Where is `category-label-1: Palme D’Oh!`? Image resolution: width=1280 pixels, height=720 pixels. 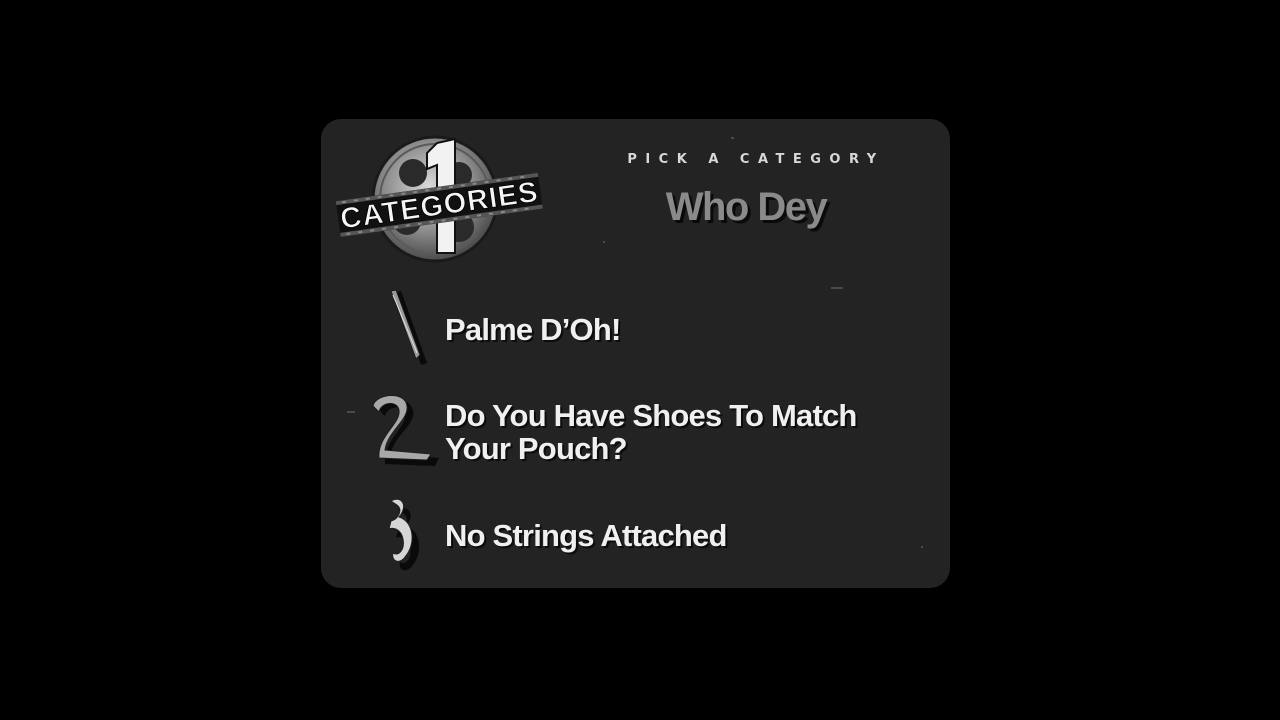 category-label-1: Palme D’Oh! is located at coordinates (533, 329).